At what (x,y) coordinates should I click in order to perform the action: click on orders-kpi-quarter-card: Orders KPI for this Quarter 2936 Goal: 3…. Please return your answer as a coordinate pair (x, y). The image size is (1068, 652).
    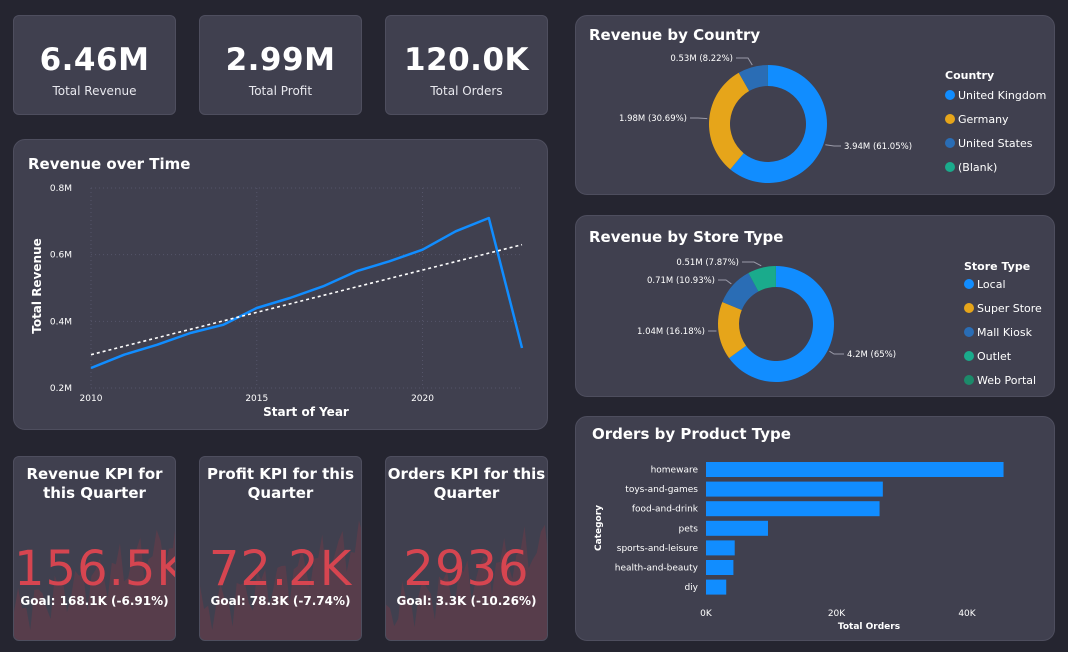
    Looking at the image, I should click on (466, 548).